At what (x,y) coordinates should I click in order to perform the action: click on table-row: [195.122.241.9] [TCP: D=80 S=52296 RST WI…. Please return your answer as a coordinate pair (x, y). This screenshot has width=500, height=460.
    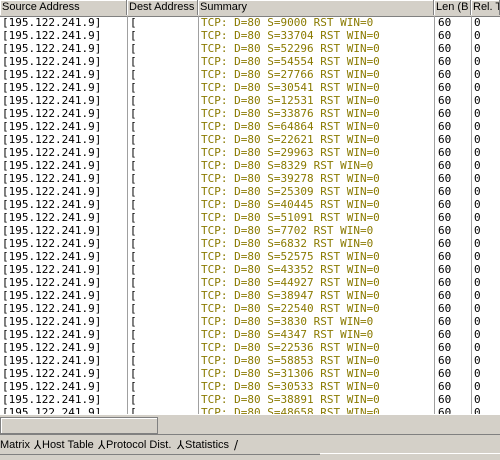
    Looking at the image, I should click on (250, 48).